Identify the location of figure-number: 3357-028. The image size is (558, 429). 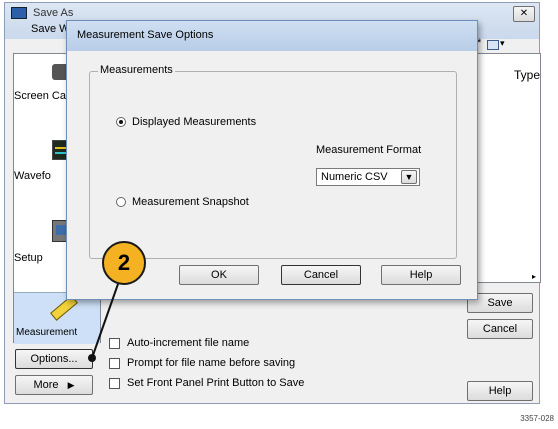
(537, 418).